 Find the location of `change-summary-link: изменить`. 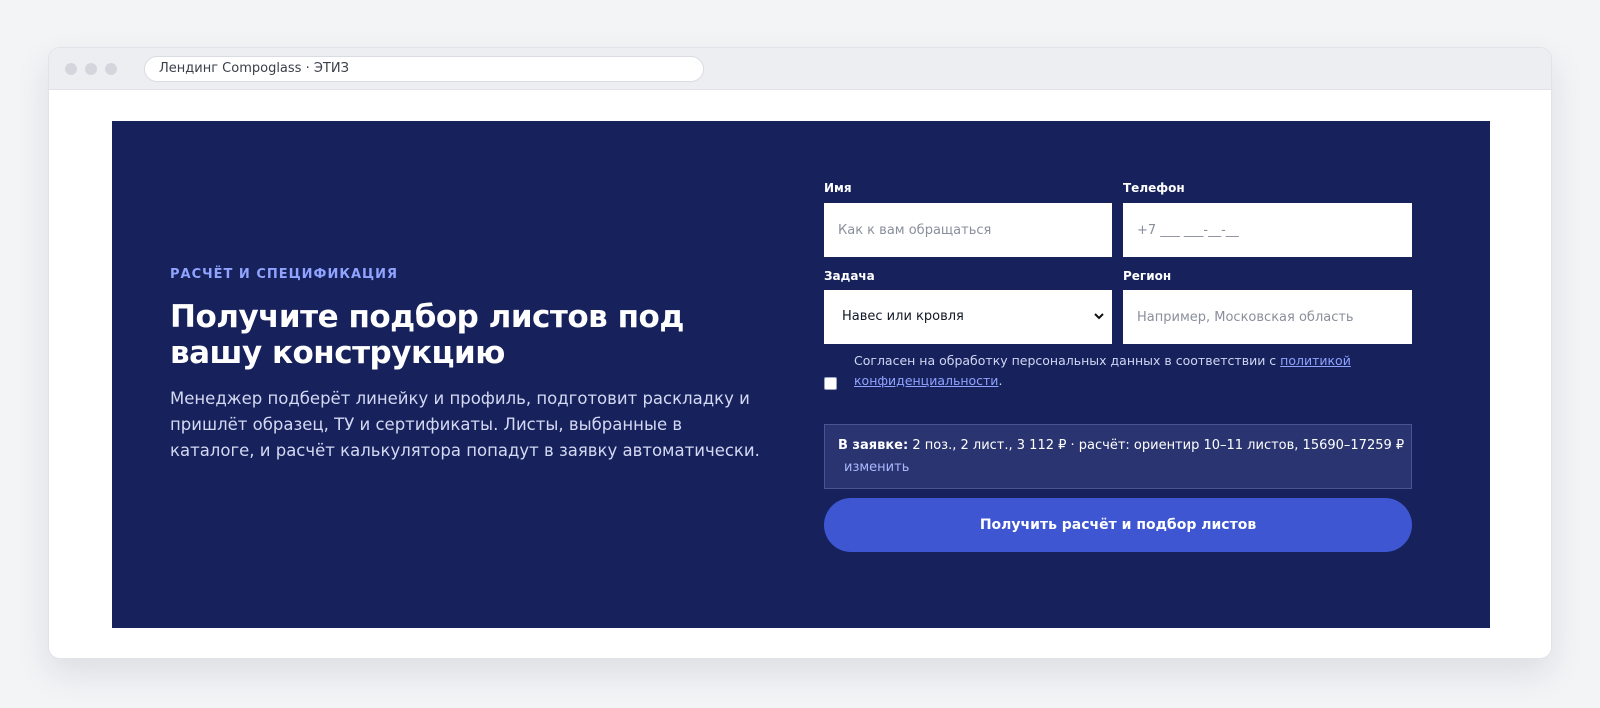

change-summary-link: изменить is located at coordinates (876, 467).